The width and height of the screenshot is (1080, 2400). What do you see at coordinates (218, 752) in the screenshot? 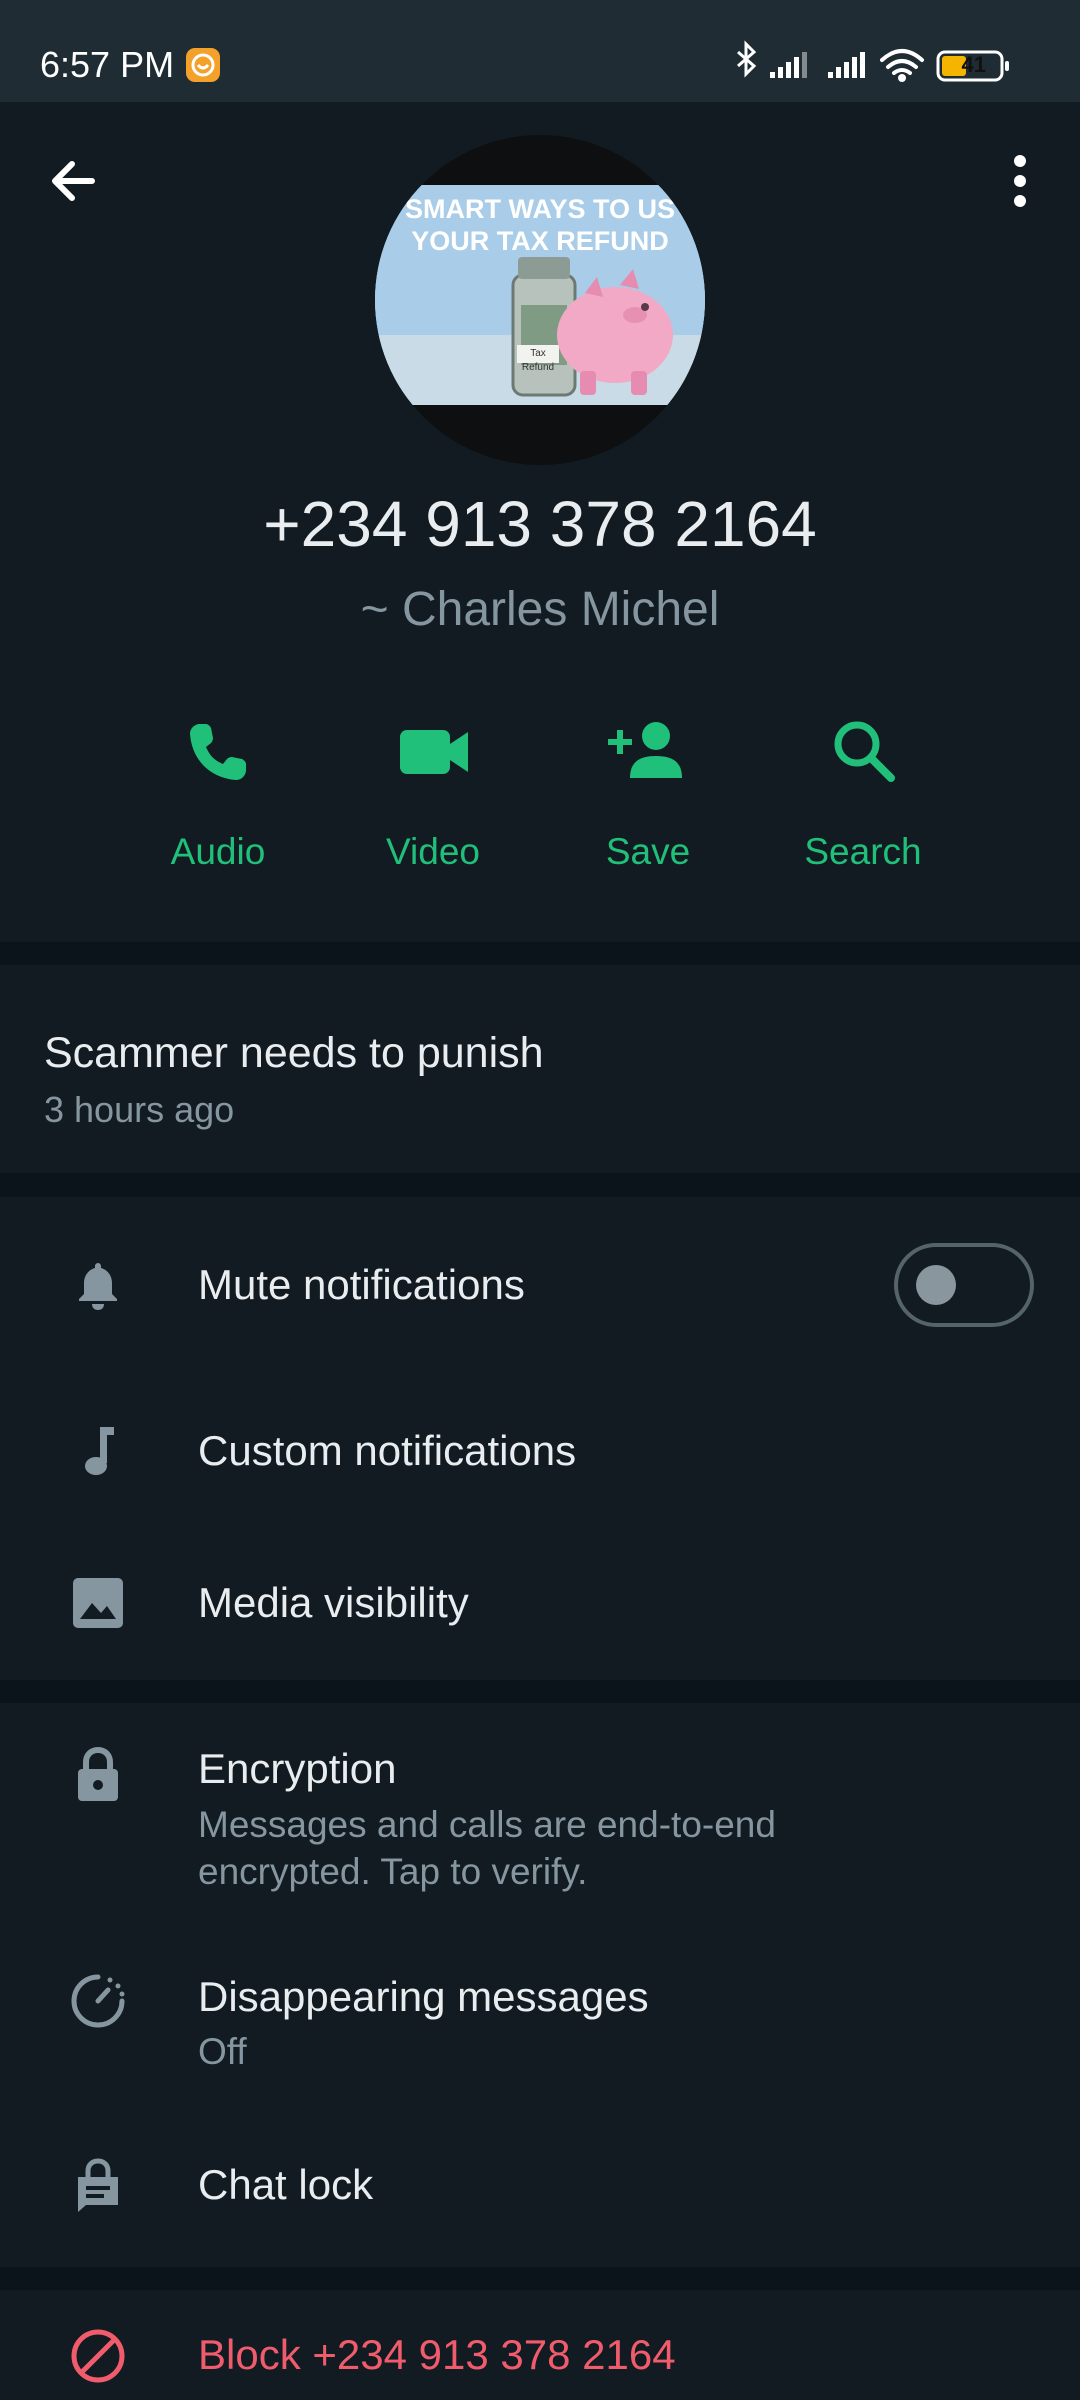
I see `phone-icon` at bounding box center [218, 752].